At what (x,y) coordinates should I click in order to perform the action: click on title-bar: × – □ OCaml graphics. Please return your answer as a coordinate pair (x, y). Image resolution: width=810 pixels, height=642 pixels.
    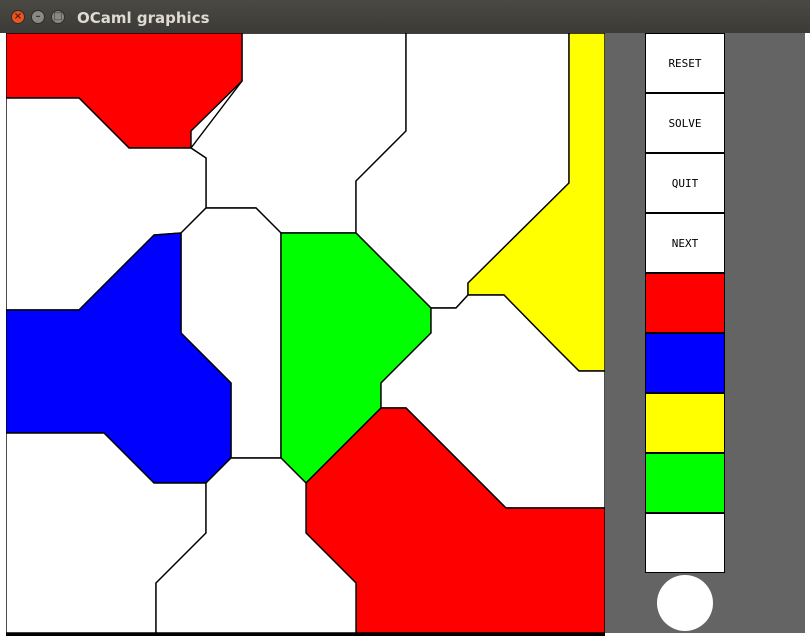
    Looking at the image, I should click on (405, 16).